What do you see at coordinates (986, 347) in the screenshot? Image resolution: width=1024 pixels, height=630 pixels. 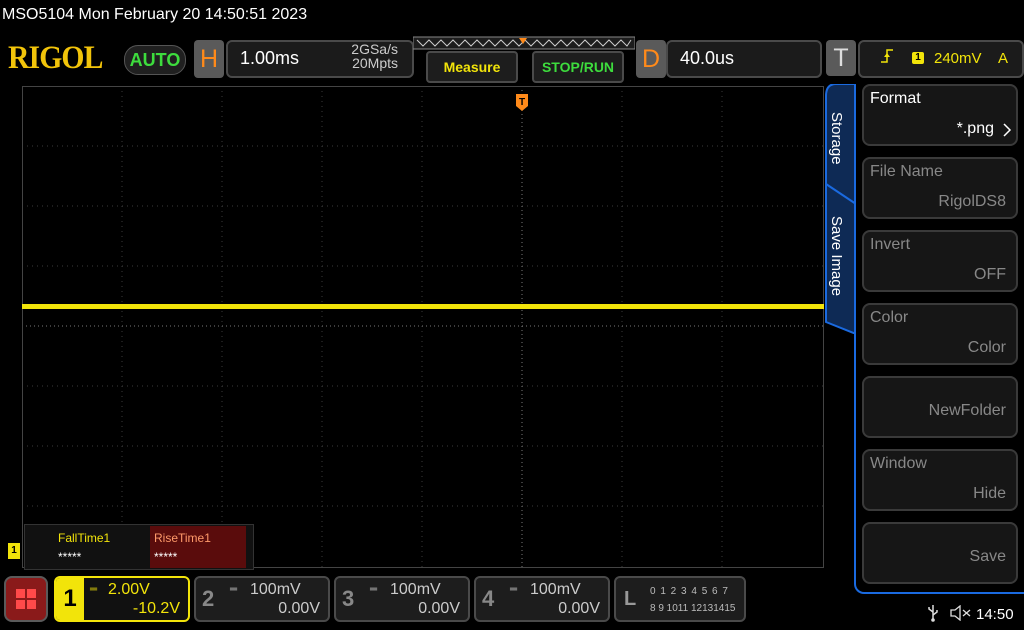 I see `color-value: Color` at bounding box center [986, 347].